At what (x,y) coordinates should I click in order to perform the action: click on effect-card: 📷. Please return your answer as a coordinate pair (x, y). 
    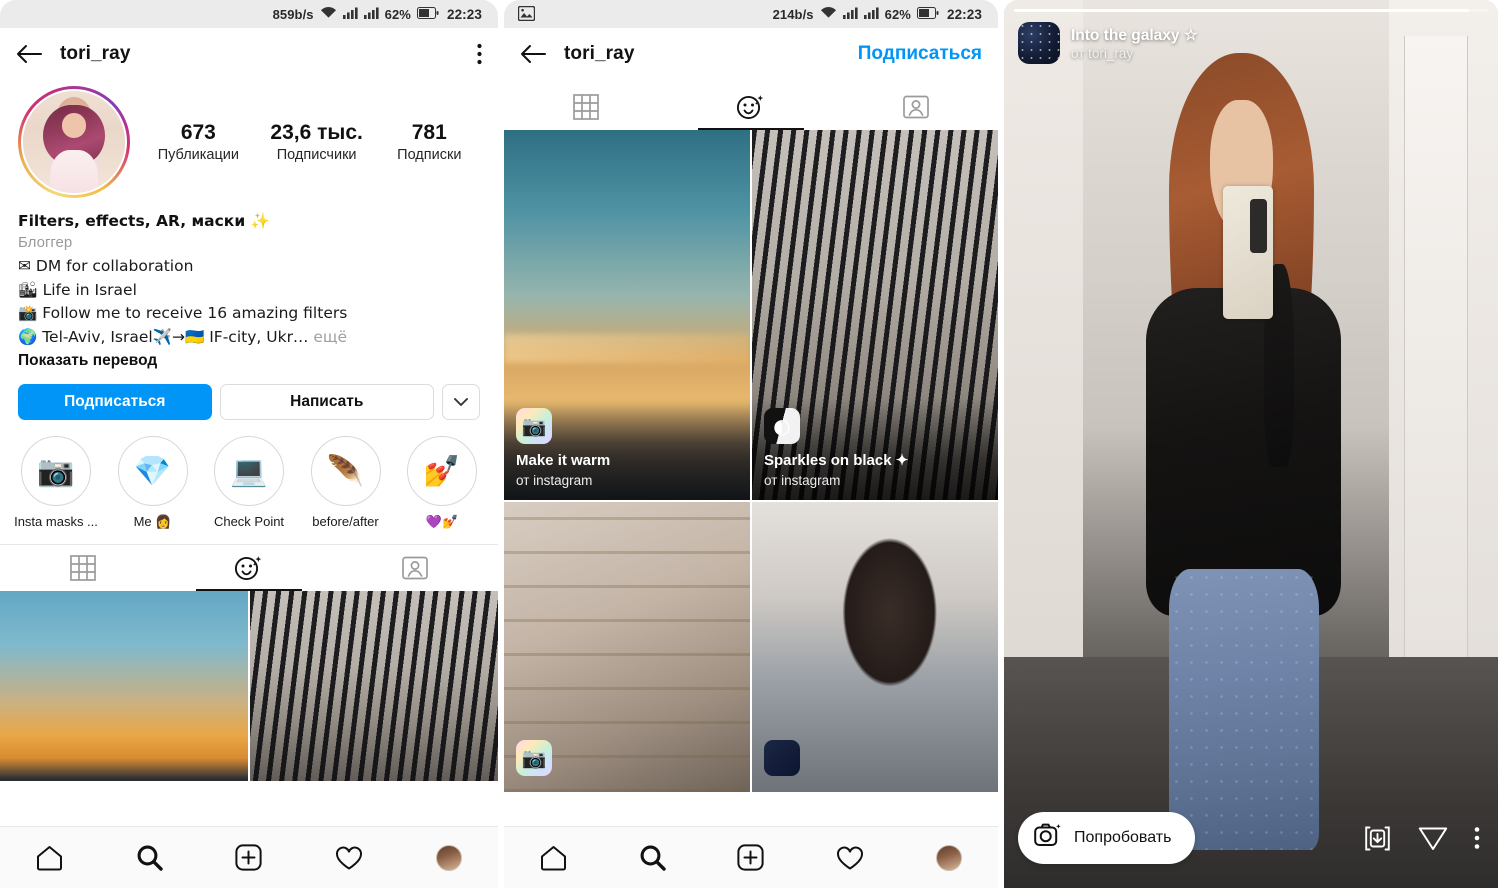
    Looking at the image, I should click on (627, 647).